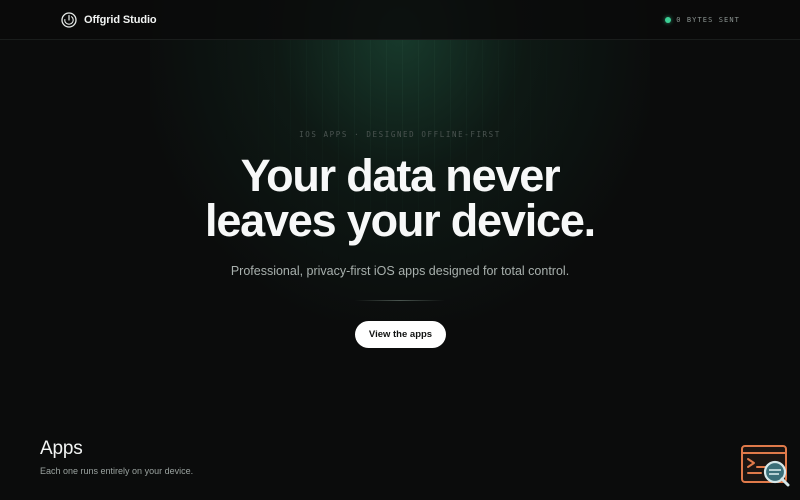 The height and width of the screenshot is (500, 800). I want to click on status-text: 0 BYTES SENT, so click(708, 20).